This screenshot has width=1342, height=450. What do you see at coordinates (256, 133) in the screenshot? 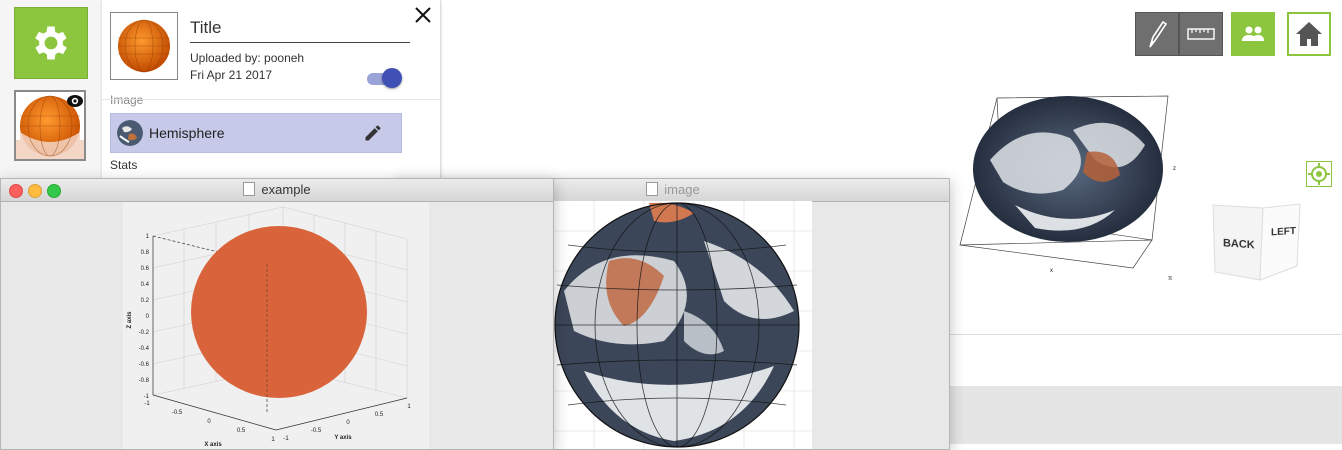
I see `image-list-item: Hemisphere` at bounding box center [256, 133].